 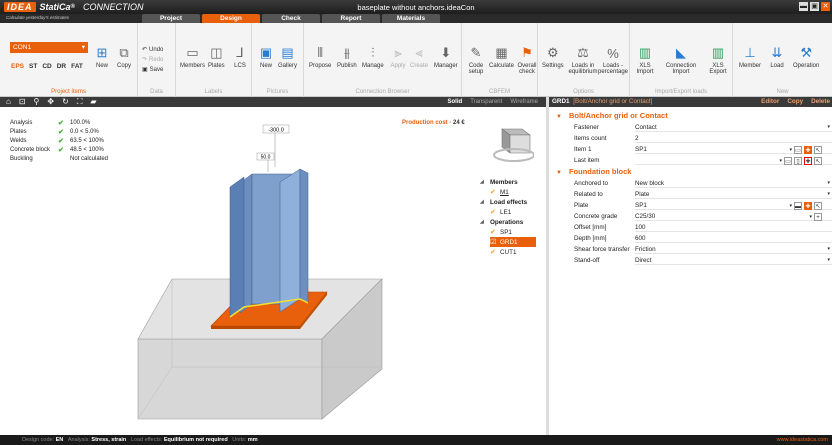 I want to click on rotate-icon: ↻, so click(x=65, y=102).